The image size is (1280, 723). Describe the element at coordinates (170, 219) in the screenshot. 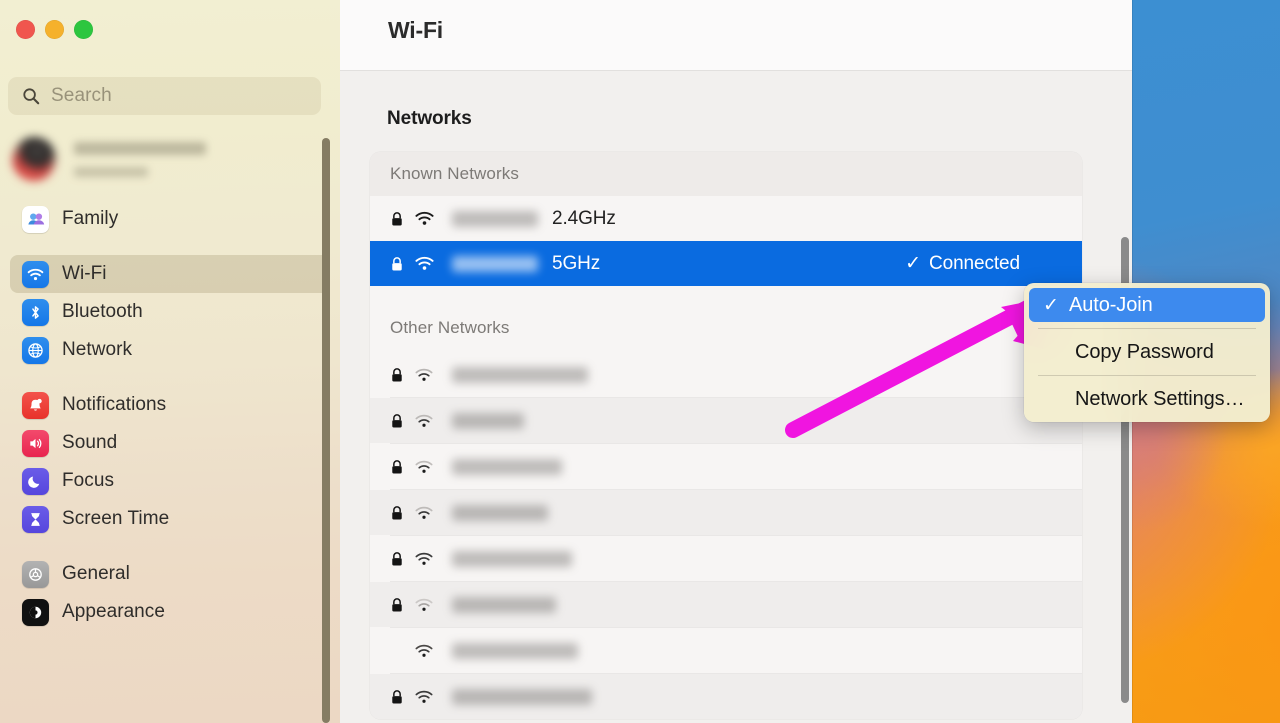

I see `sidebar-item-family: Family` at that location.